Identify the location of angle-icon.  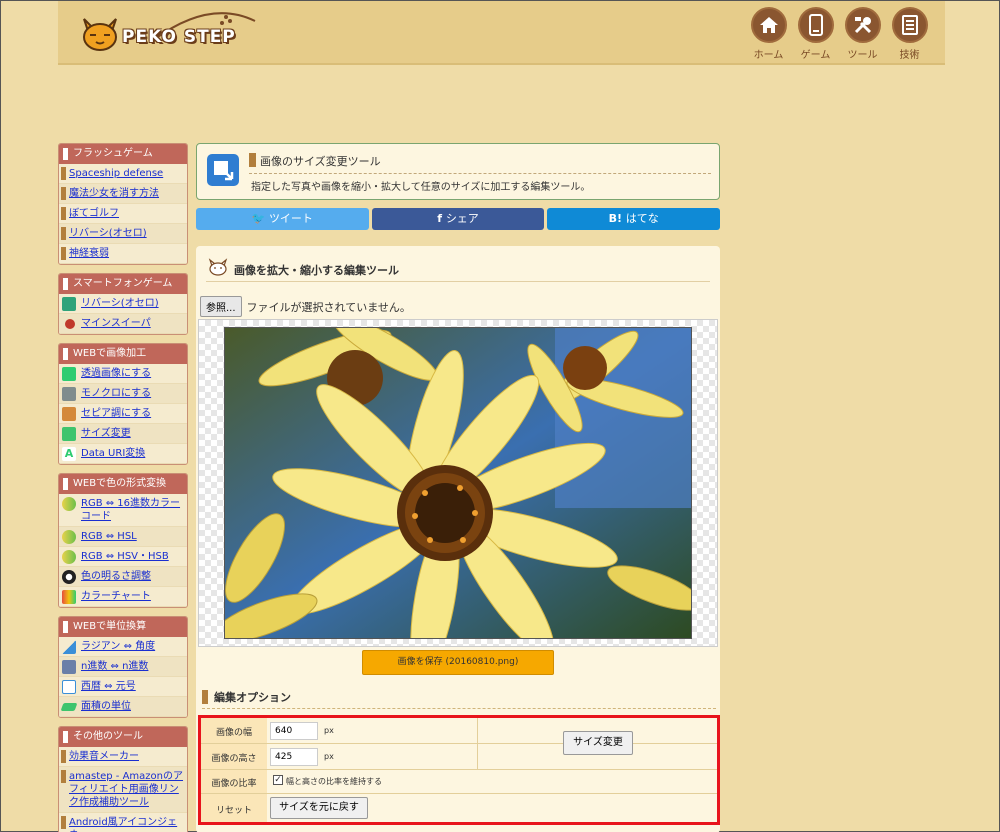
(69, 647).